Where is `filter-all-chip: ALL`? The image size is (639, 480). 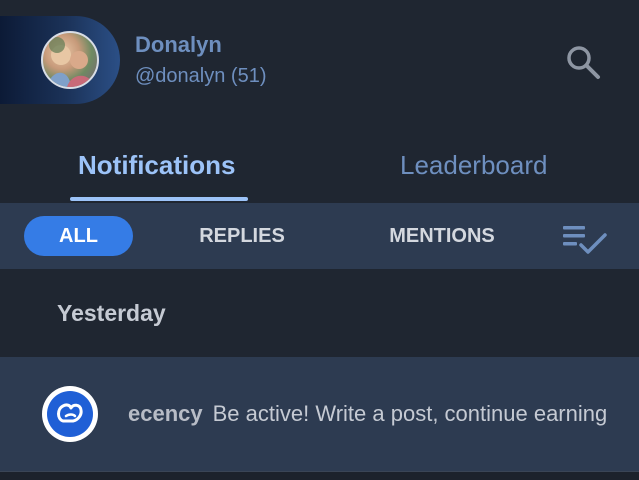
filter-all-chip: ALL is located at coordinates (78, 236).